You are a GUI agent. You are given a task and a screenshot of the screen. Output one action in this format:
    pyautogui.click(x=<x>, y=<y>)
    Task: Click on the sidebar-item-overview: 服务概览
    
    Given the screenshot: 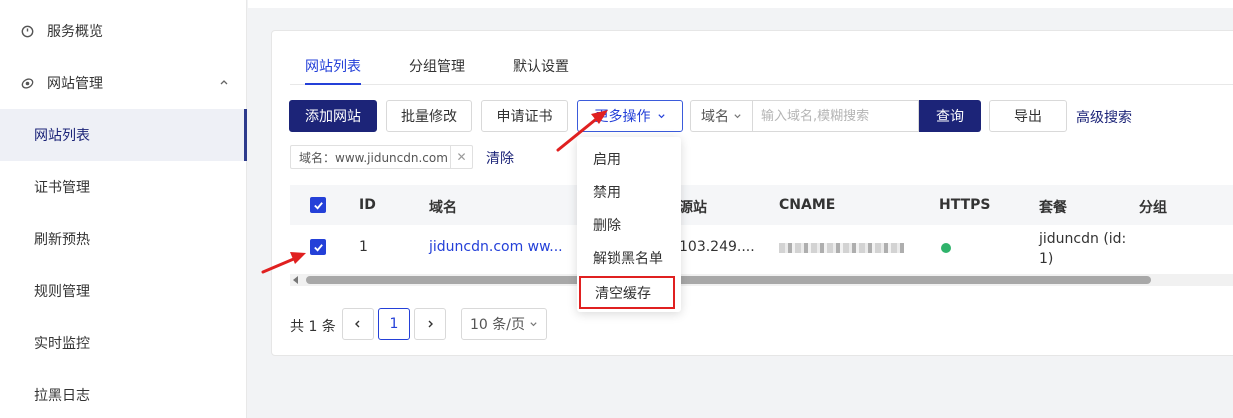 What is the action you would take?
    pyautogui.click(x=123, y=31)
    